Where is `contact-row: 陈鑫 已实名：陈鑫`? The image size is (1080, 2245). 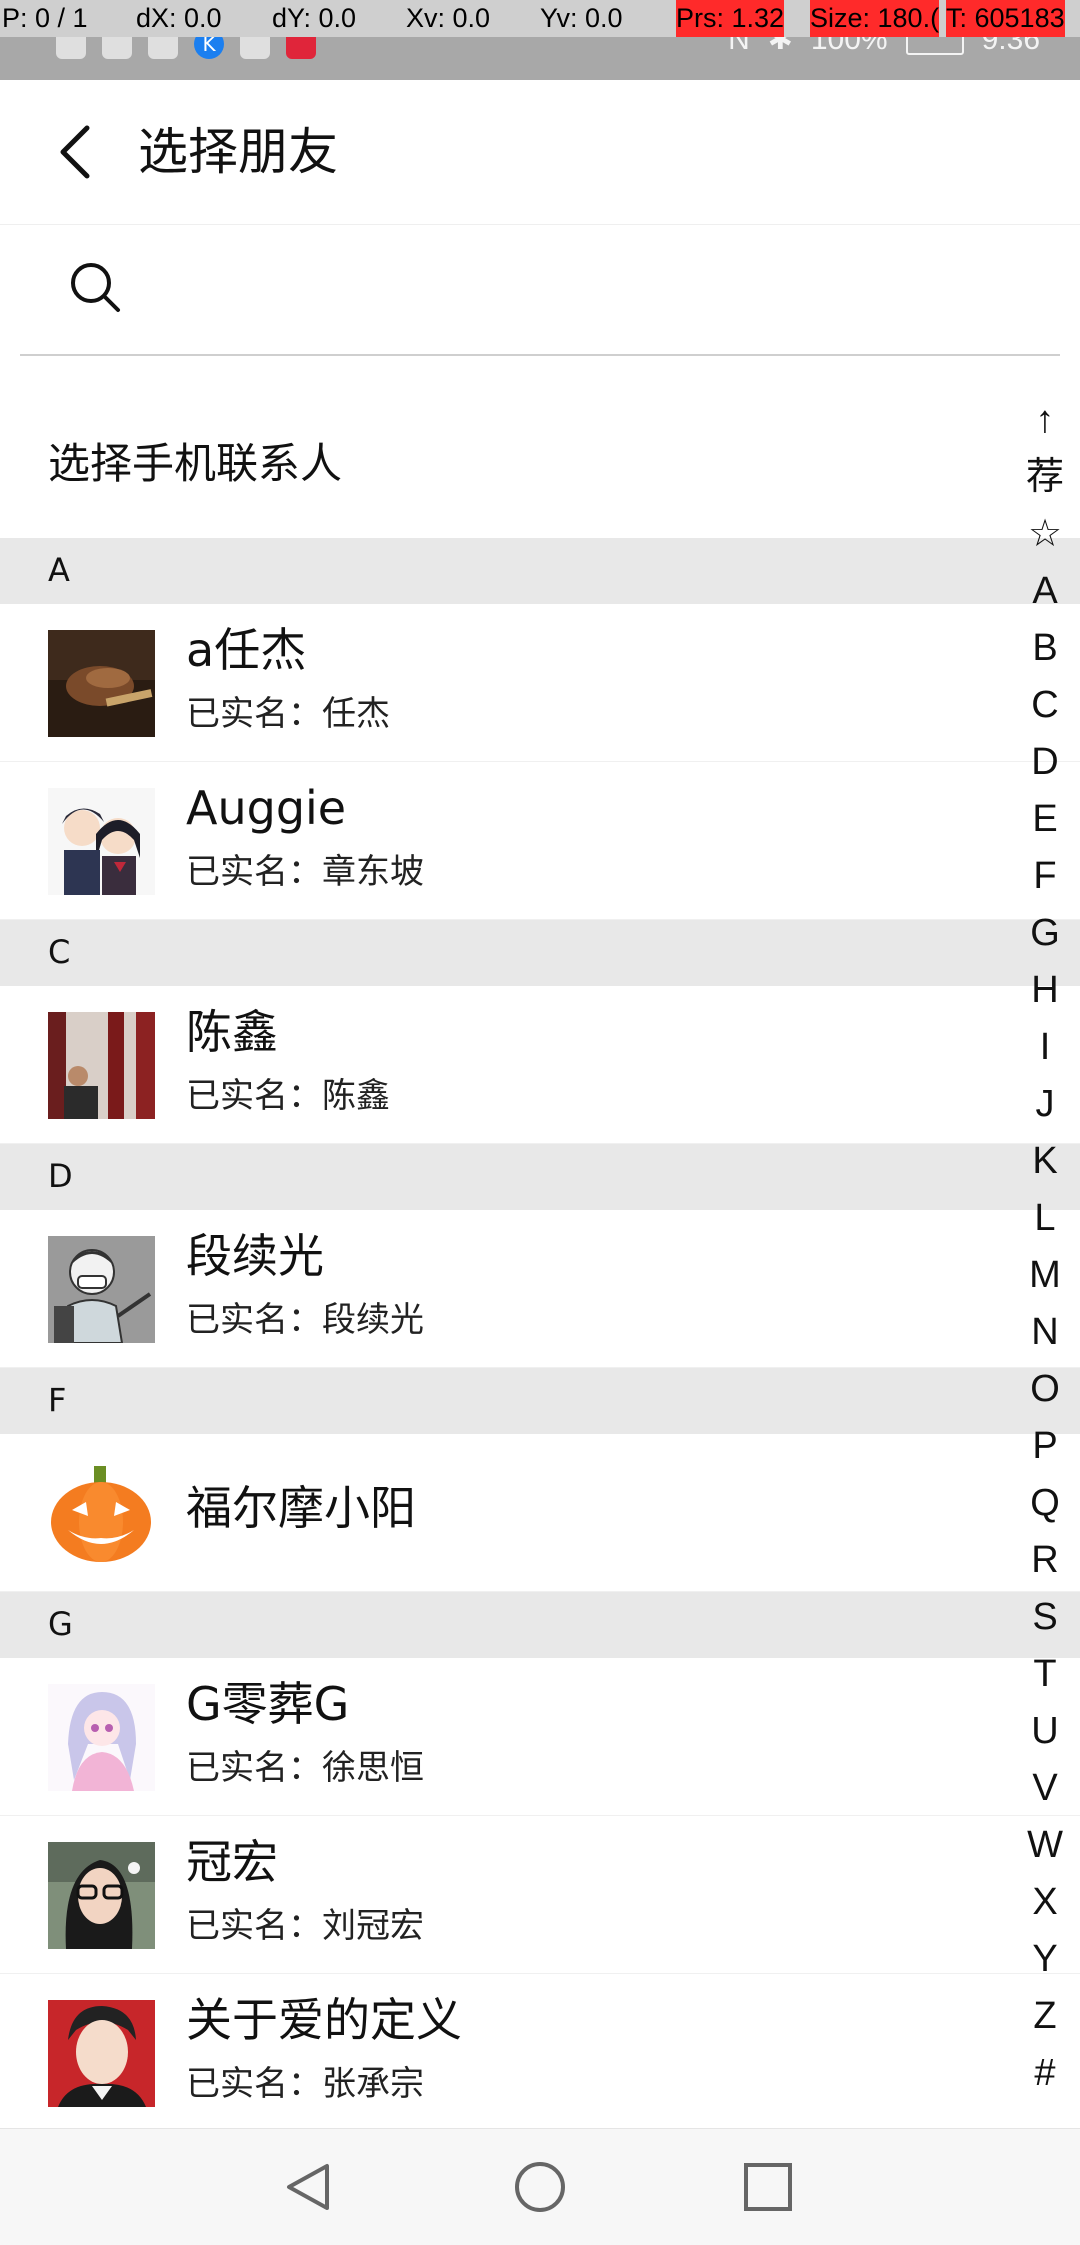
contact-row: 陈鑫 已实名：陈鑫 is located at coordinates (540, 1065).